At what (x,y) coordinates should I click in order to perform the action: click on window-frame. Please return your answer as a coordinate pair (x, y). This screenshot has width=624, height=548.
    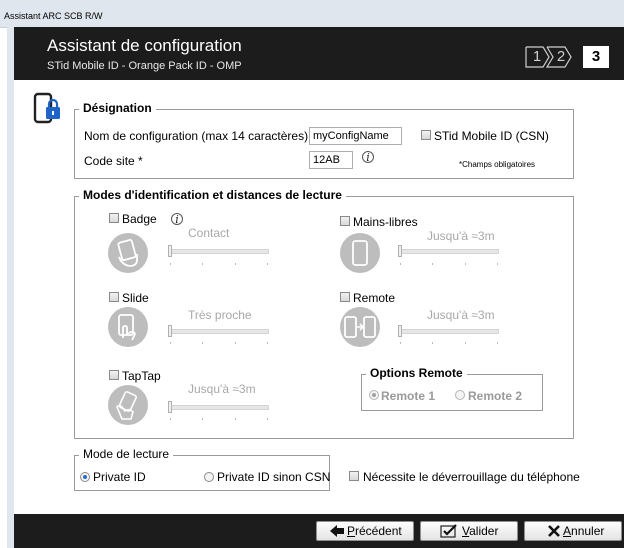
    Looking at the image, I should click on (10, 287).